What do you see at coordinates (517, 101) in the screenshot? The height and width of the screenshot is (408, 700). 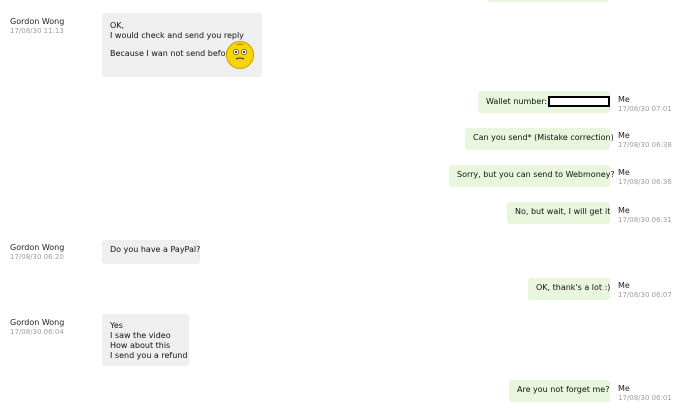 I see `message-text: Wallet number:` at bounding box center [517, 101].